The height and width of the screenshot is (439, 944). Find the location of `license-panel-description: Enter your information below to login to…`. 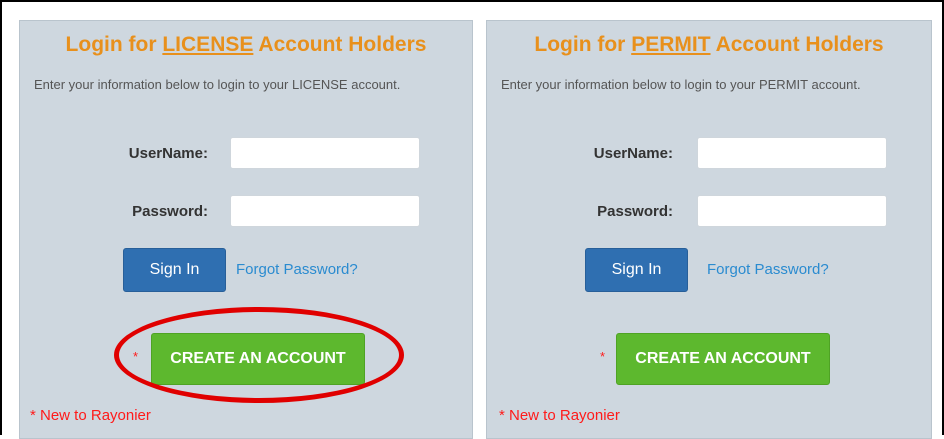

license-panel-description: Enter your information below to login to… is located at coordinates (217, 84).